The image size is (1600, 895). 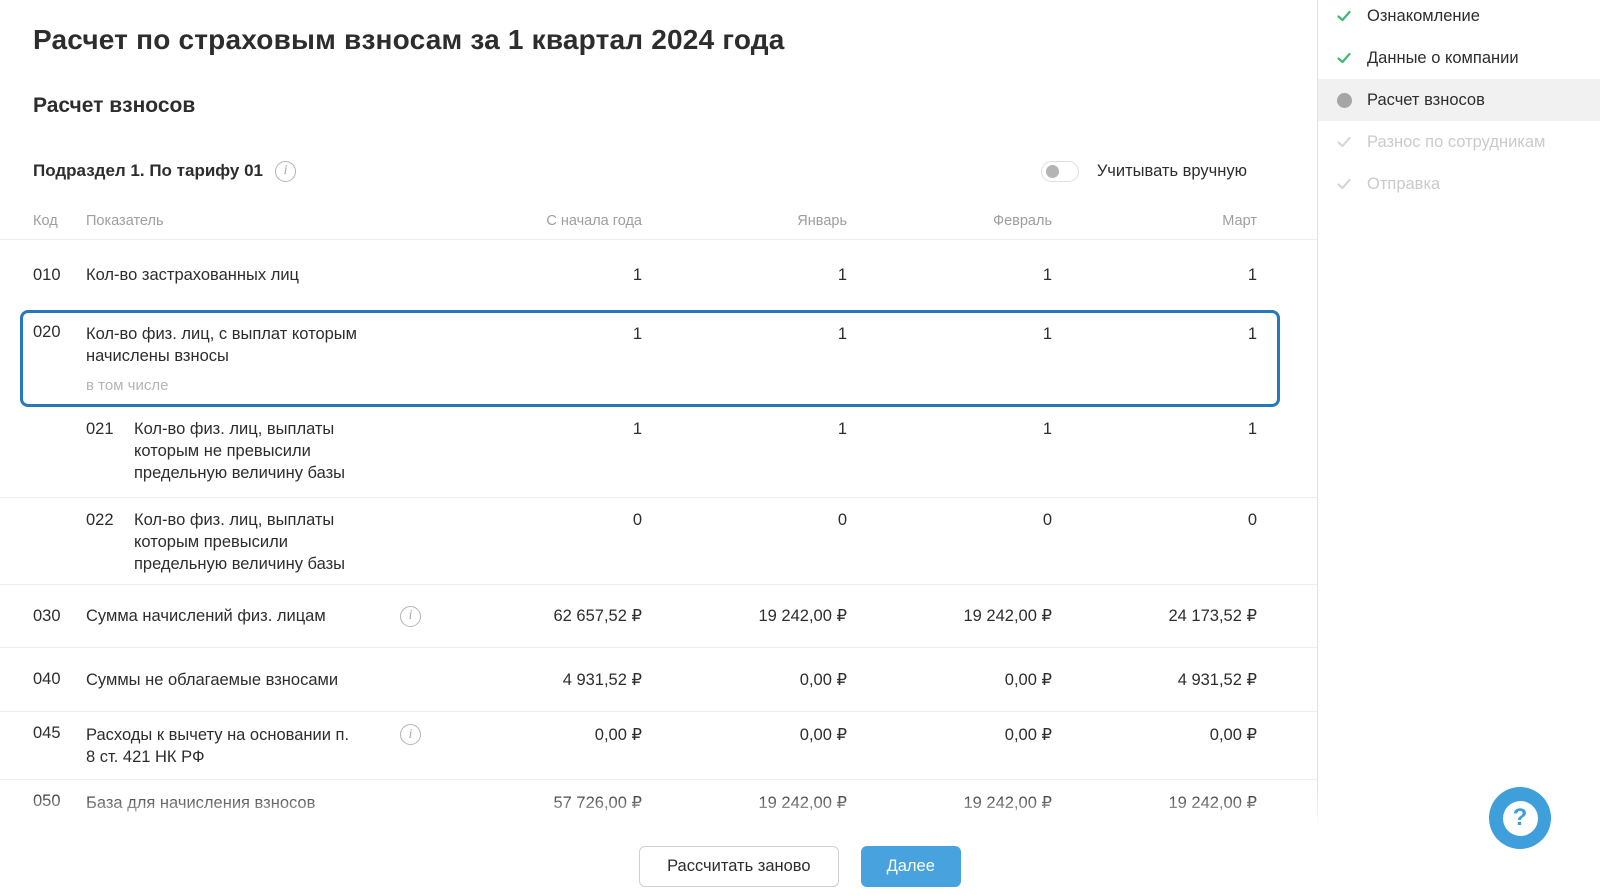 What do you see at coordinates (1404, 183) in the screenshot?
I see `step-label: Отправка` at bounding box center [1404, 183].